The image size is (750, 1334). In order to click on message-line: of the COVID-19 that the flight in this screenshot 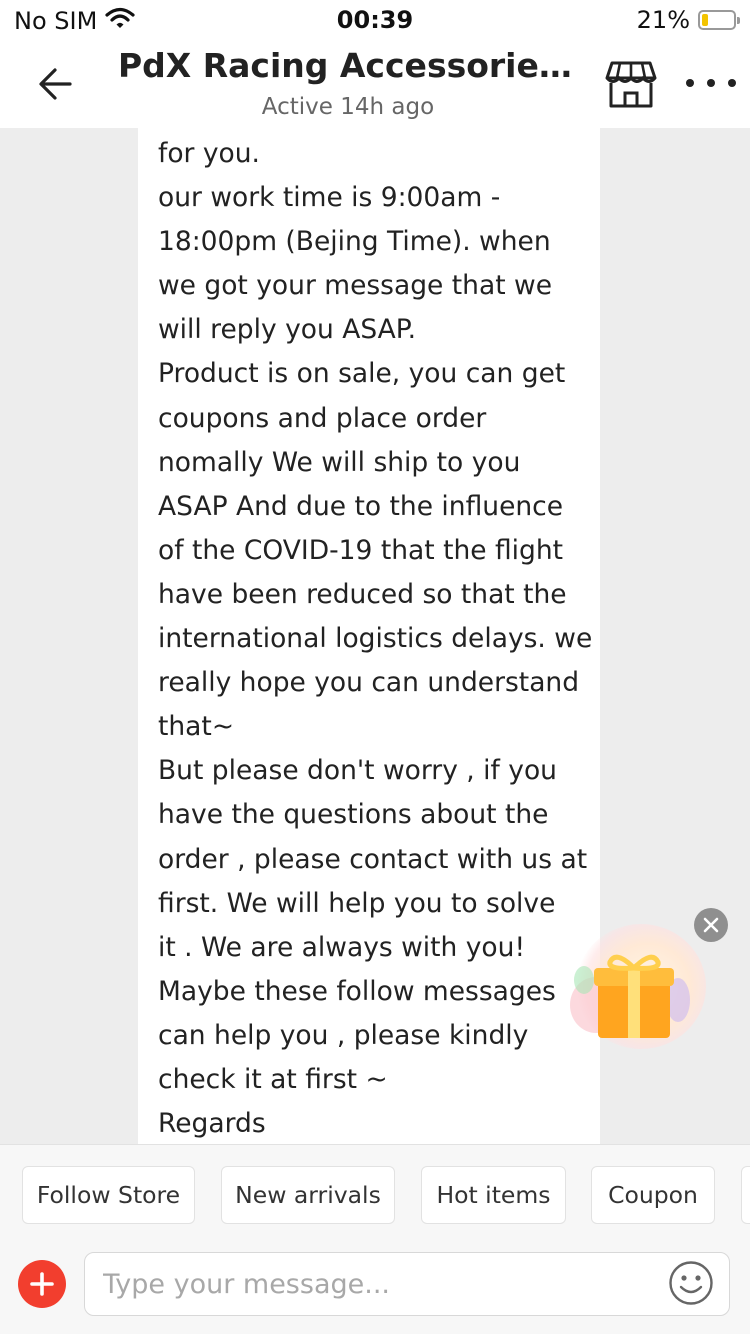, I will do `click(361, 550)`.